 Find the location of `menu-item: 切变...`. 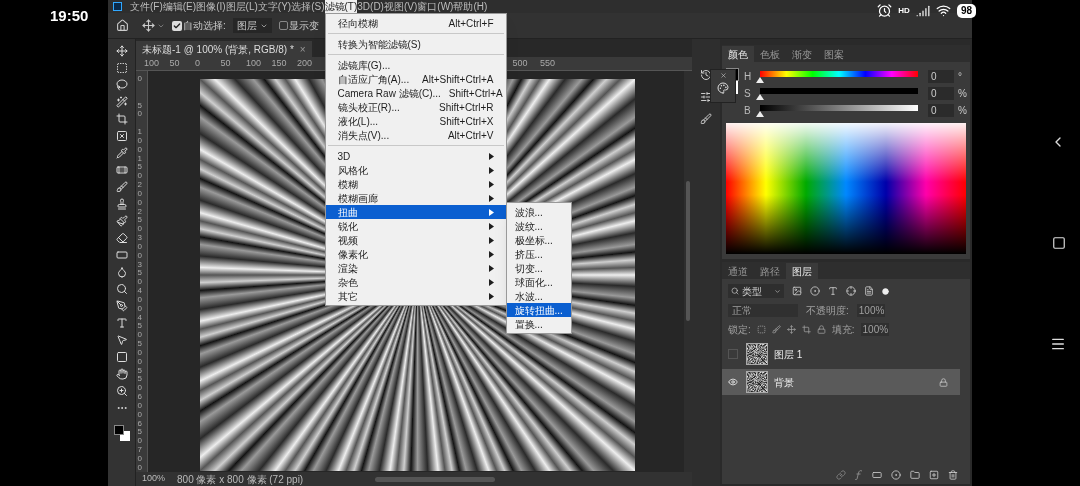

menu-item: 切变... is located at coordinates (538, 268).